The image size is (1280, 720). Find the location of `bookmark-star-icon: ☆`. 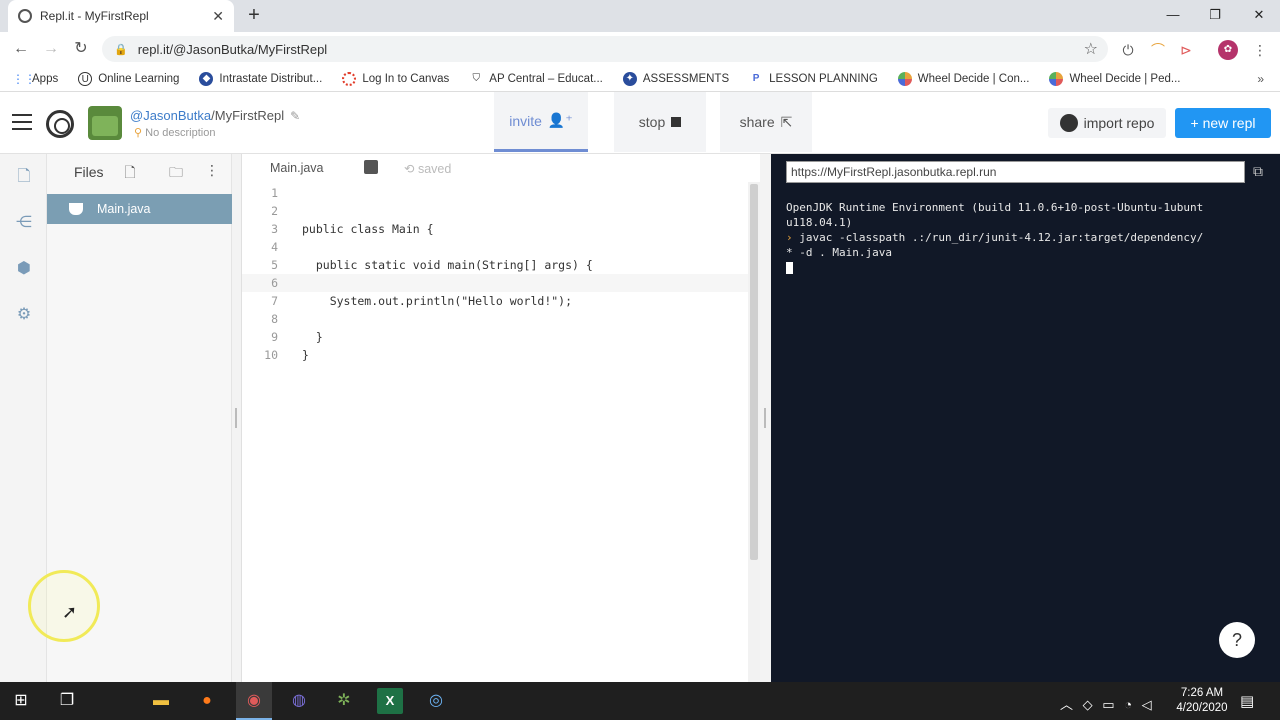

bookmark-star-icon: ☆ is located at coordinates (1091, 49).